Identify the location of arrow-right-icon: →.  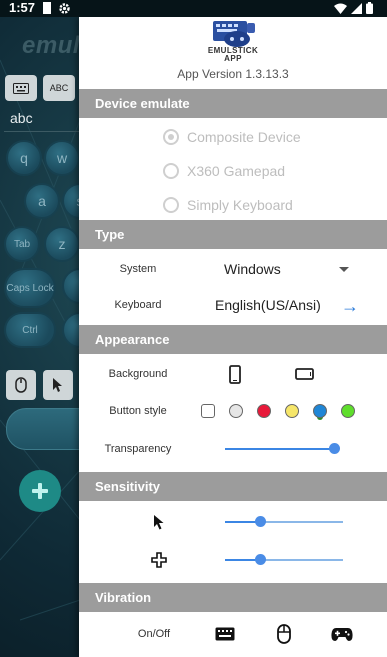
(350, 306).